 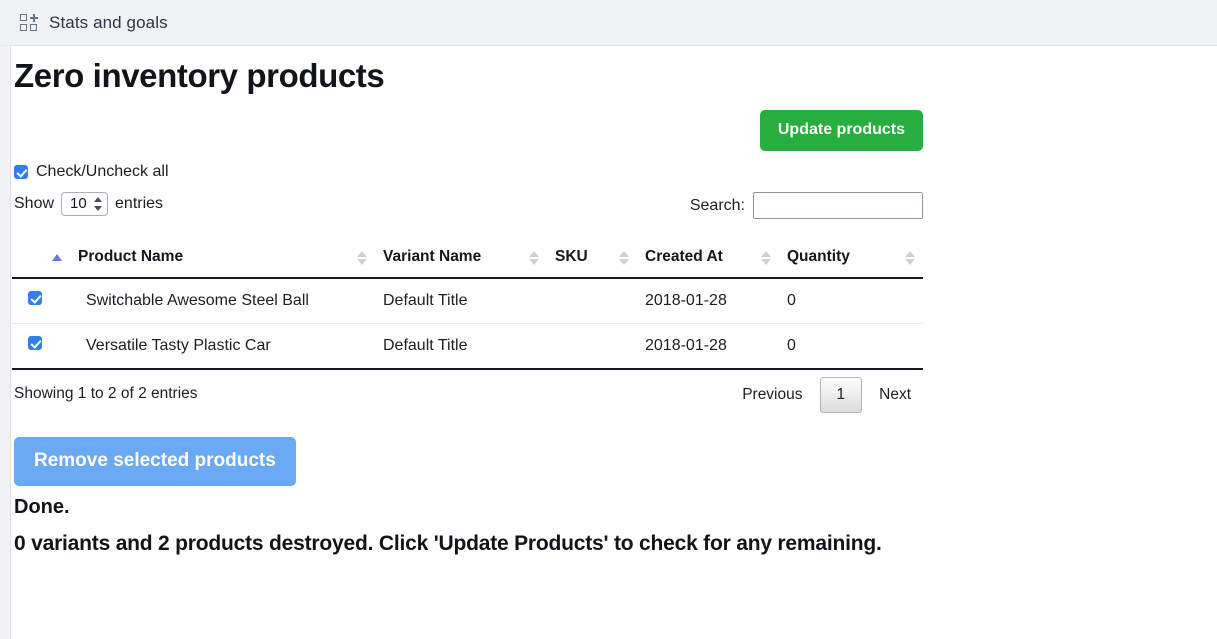 I want to click on sort-ascending-icon, so click(x=57, y=258).